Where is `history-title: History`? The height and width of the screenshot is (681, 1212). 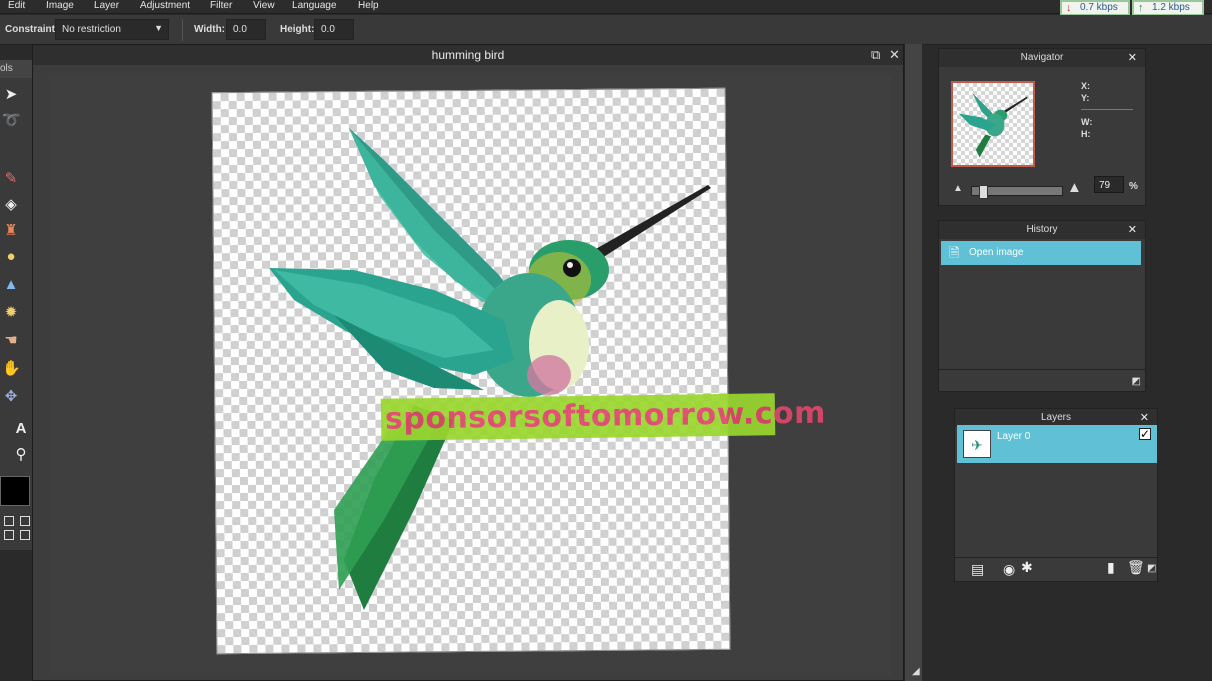
history-title: History is located at coordinates (1042, 229).